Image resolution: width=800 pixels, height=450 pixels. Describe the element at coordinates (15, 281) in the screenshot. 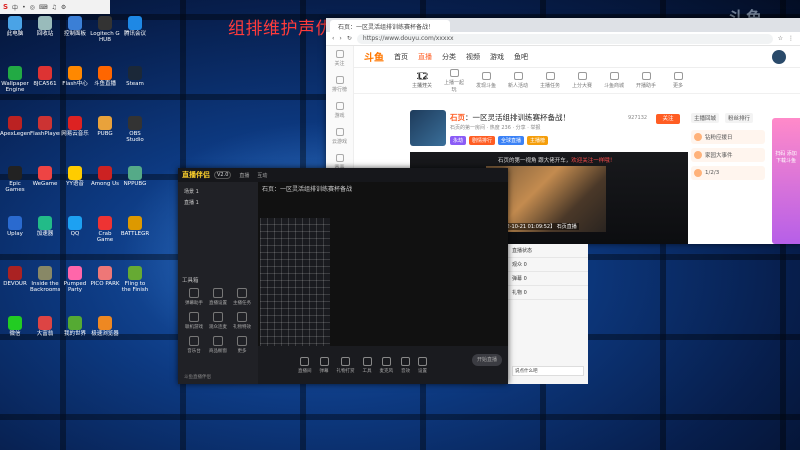

I see `desktop-icon: DEVOUR` at that location.